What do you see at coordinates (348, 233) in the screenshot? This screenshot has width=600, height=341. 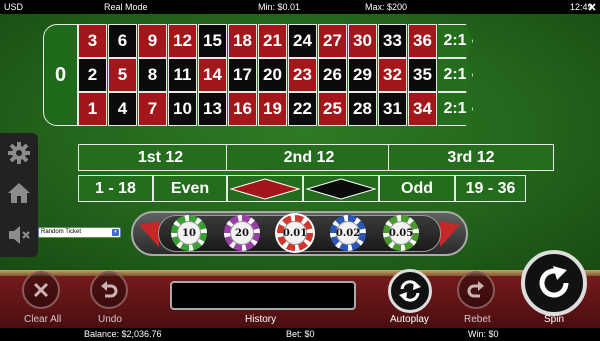 I see `chip-0.02: 0.02` at bounding box center [348, 233].